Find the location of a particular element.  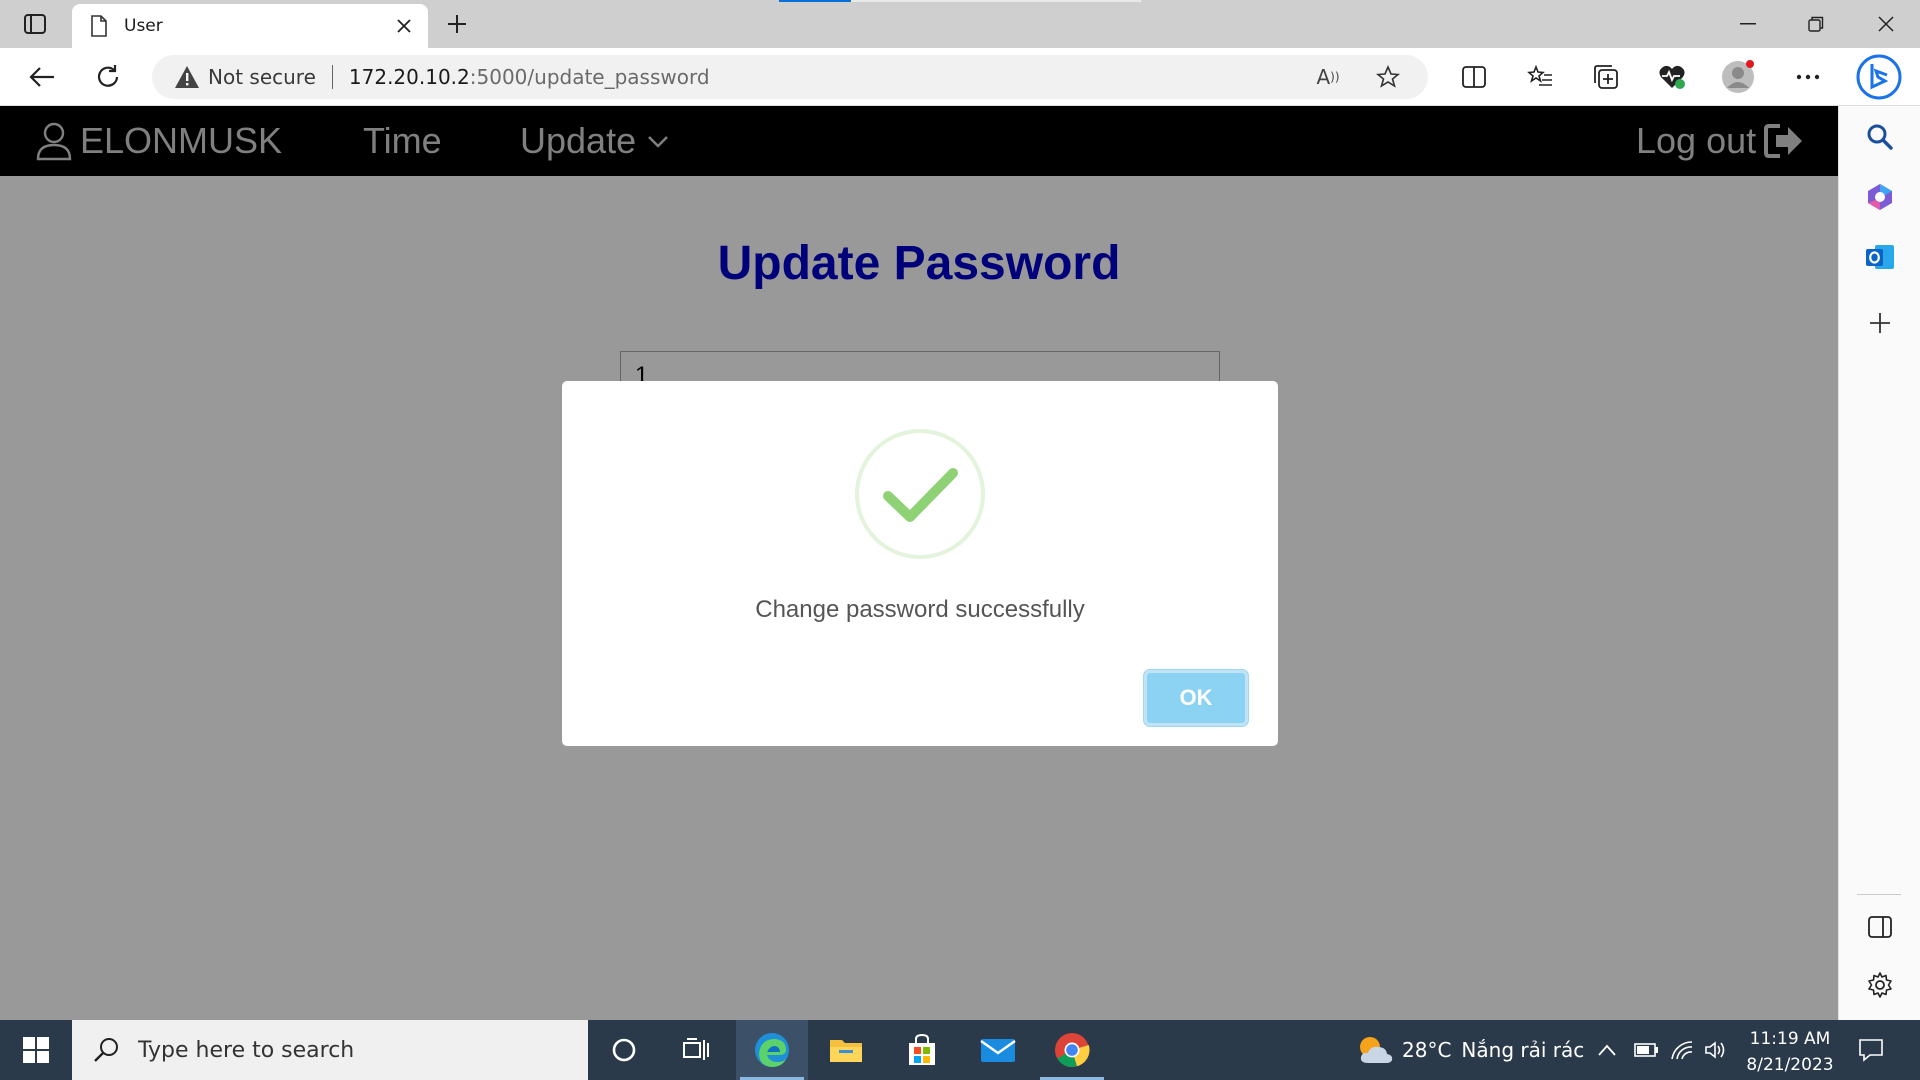

favorites-icon is located at coordinates (1540, 77).